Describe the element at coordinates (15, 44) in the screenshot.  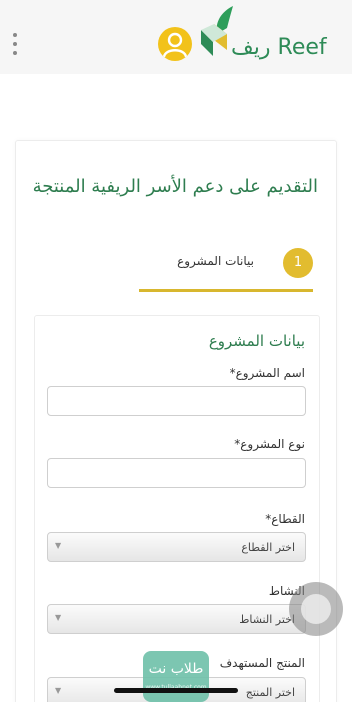
I see `more-menu-icon` at that location.